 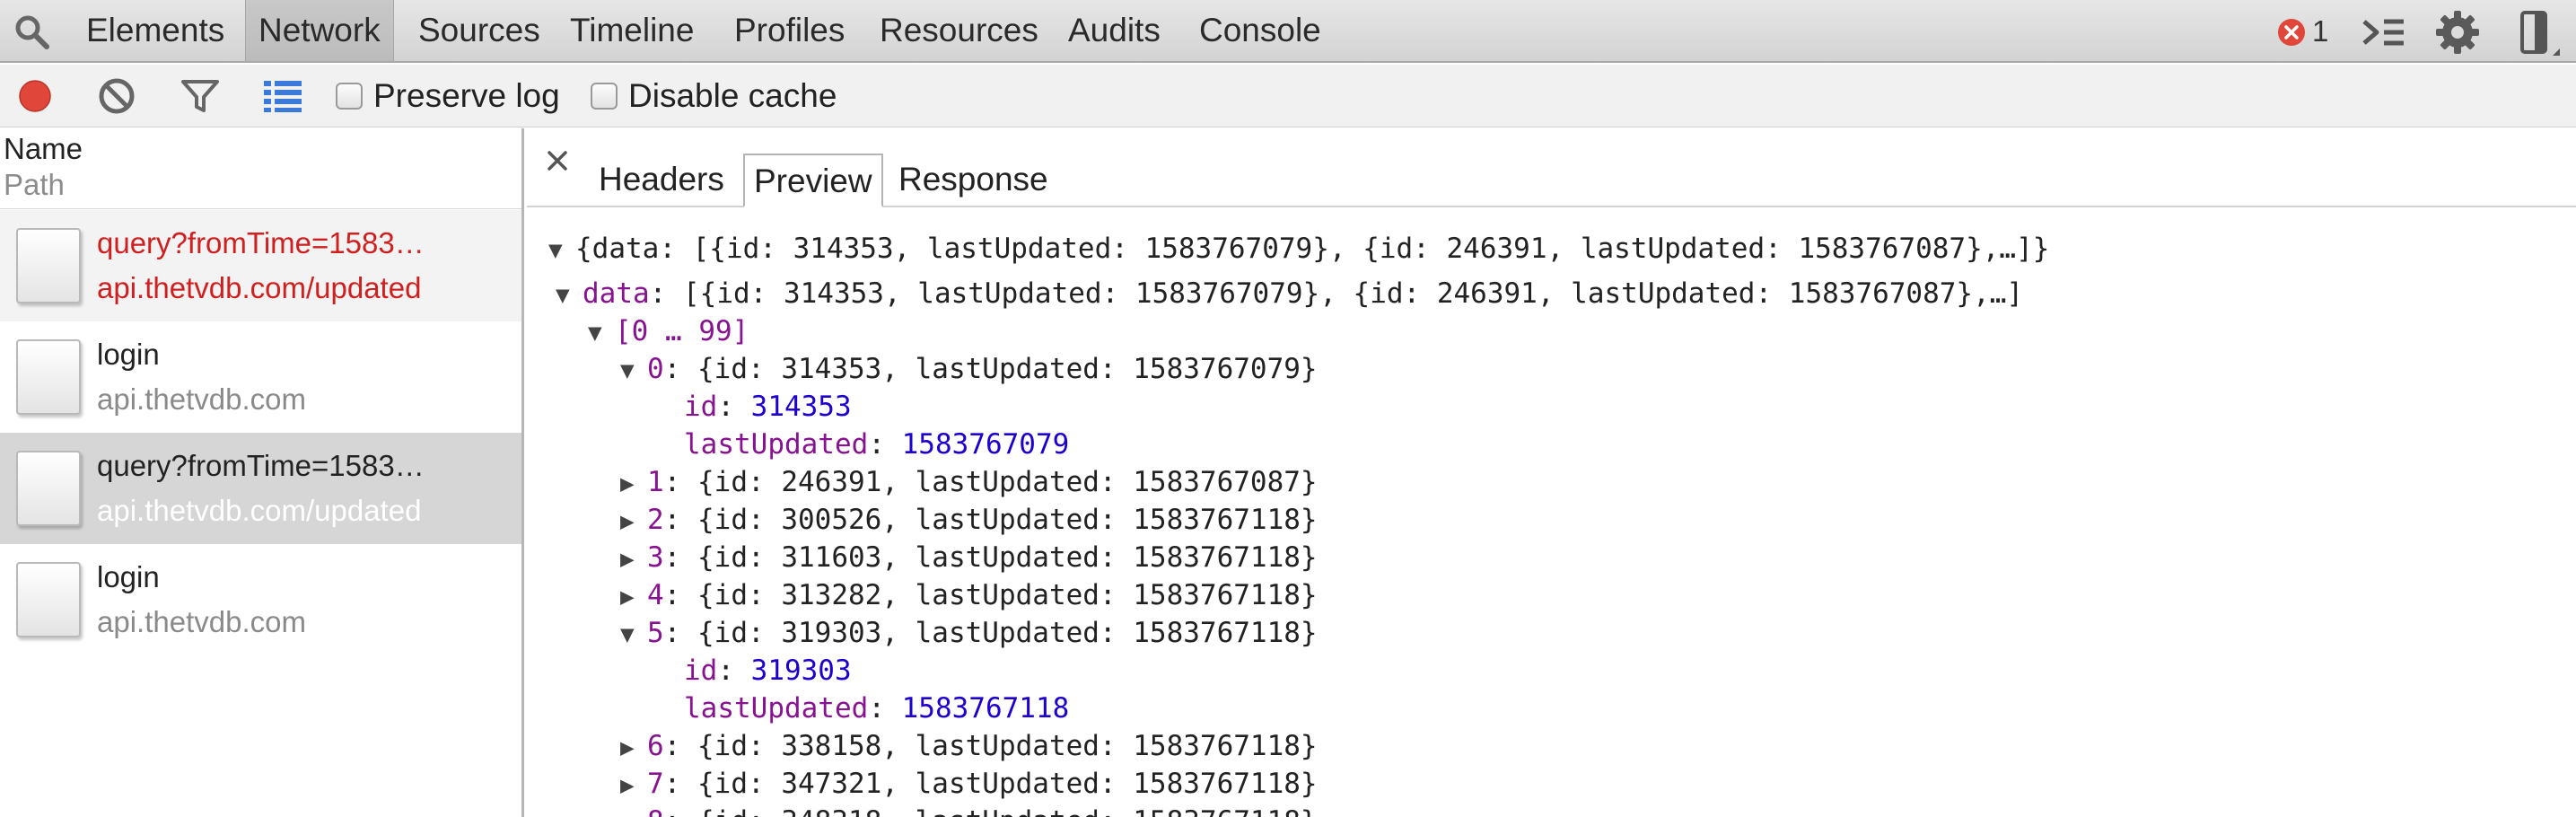 I want to click on disable-cache-checkbox, so click(x=604, y=97).